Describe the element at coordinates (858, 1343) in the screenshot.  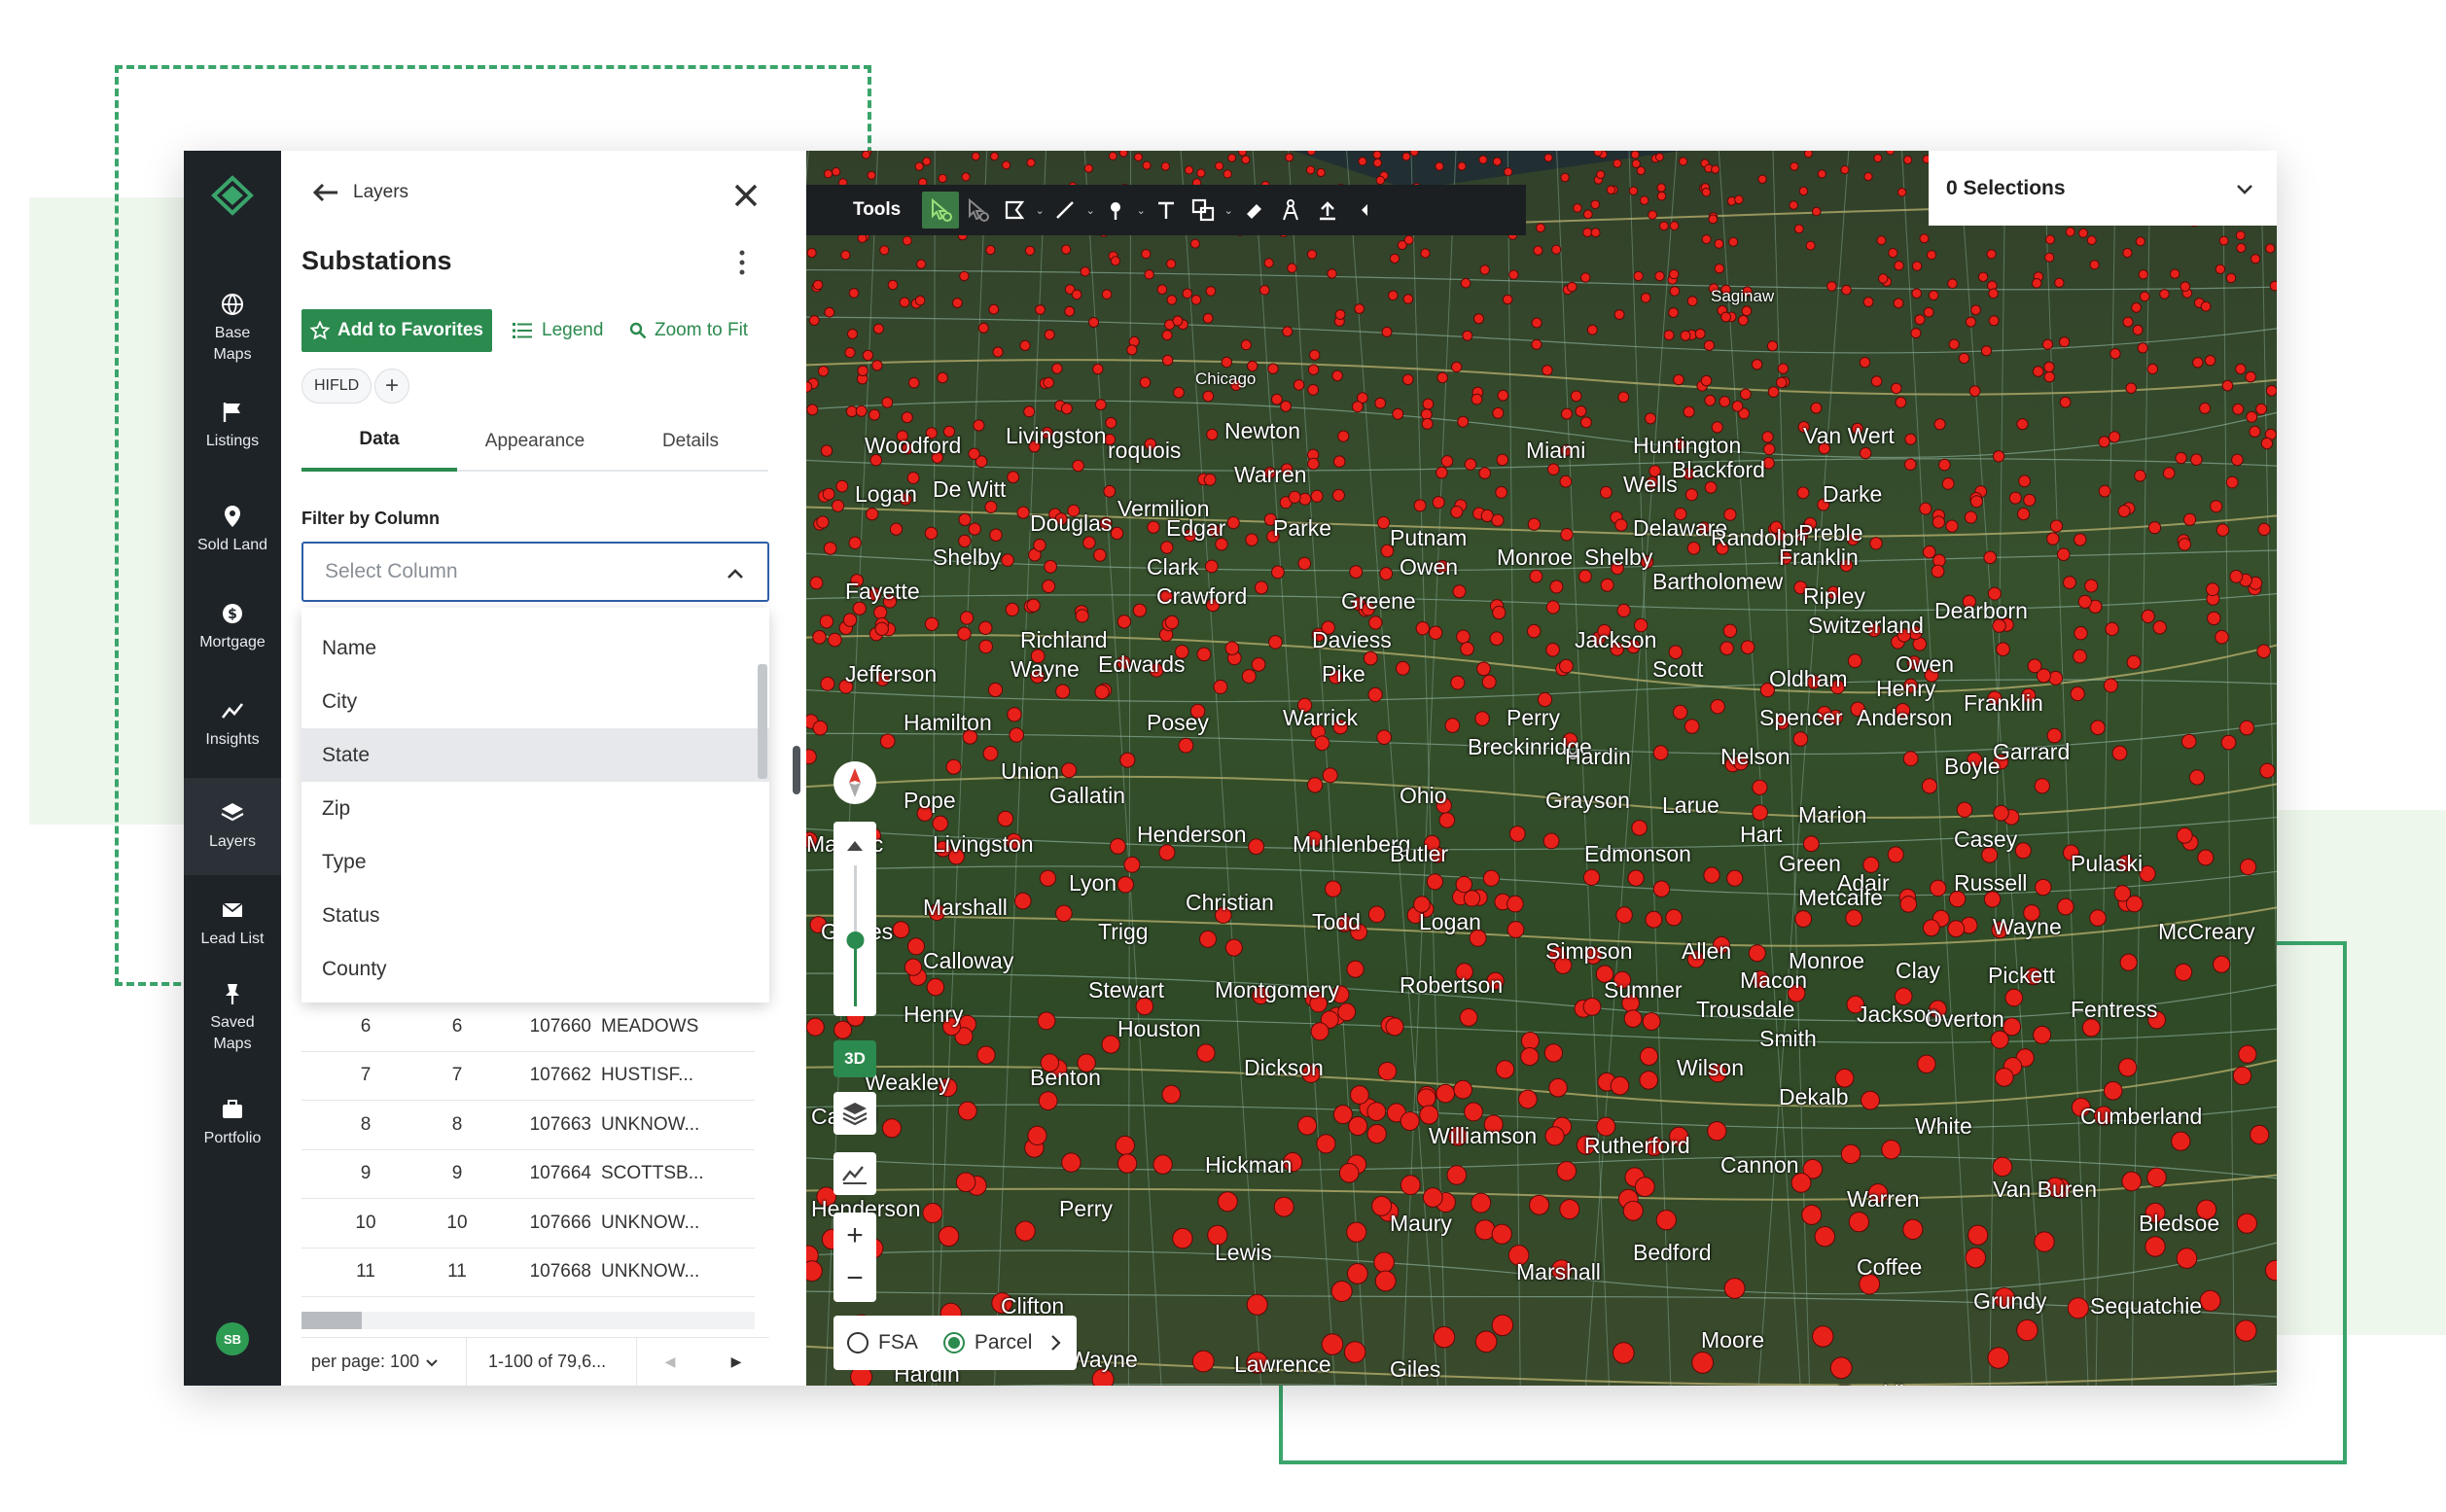
I see `fsa-radio` at that location.